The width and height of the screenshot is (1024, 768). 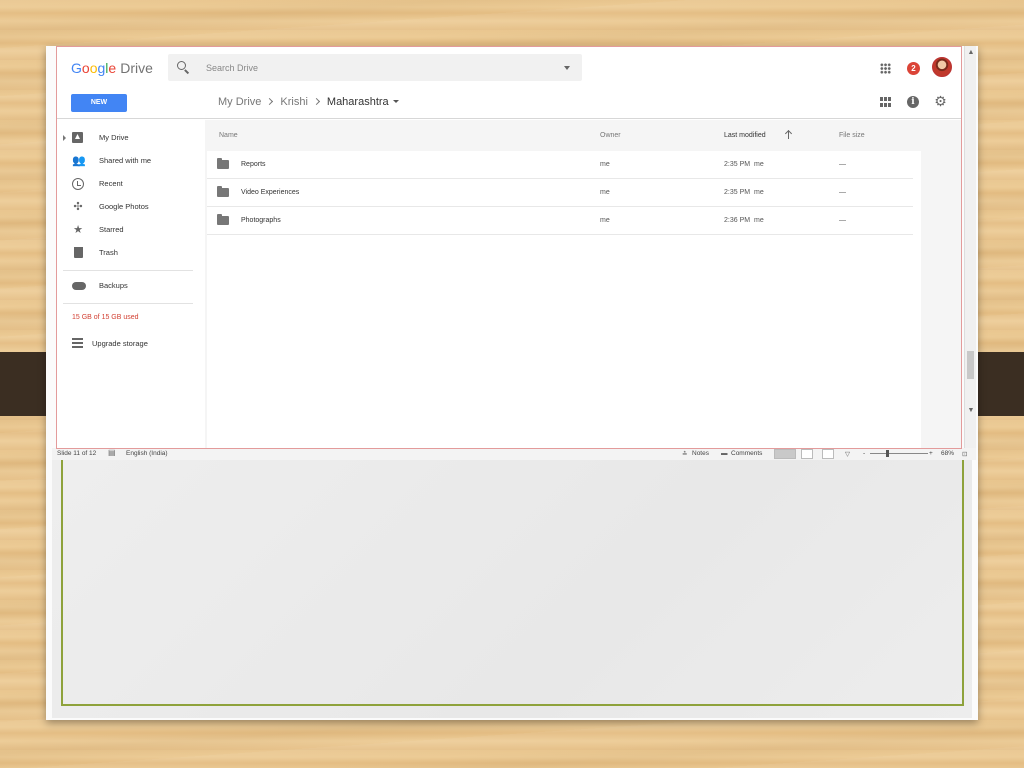 I want to click on breadcrumb-my-drive: My Drive, so click(x=239, y=102).